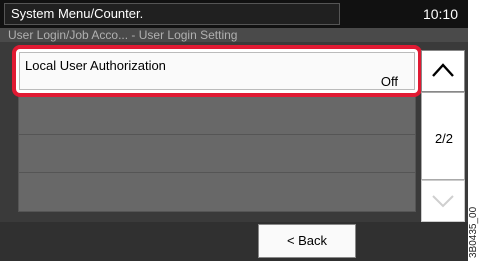  I want to click on list-item-value: Off, so click(389, 81).